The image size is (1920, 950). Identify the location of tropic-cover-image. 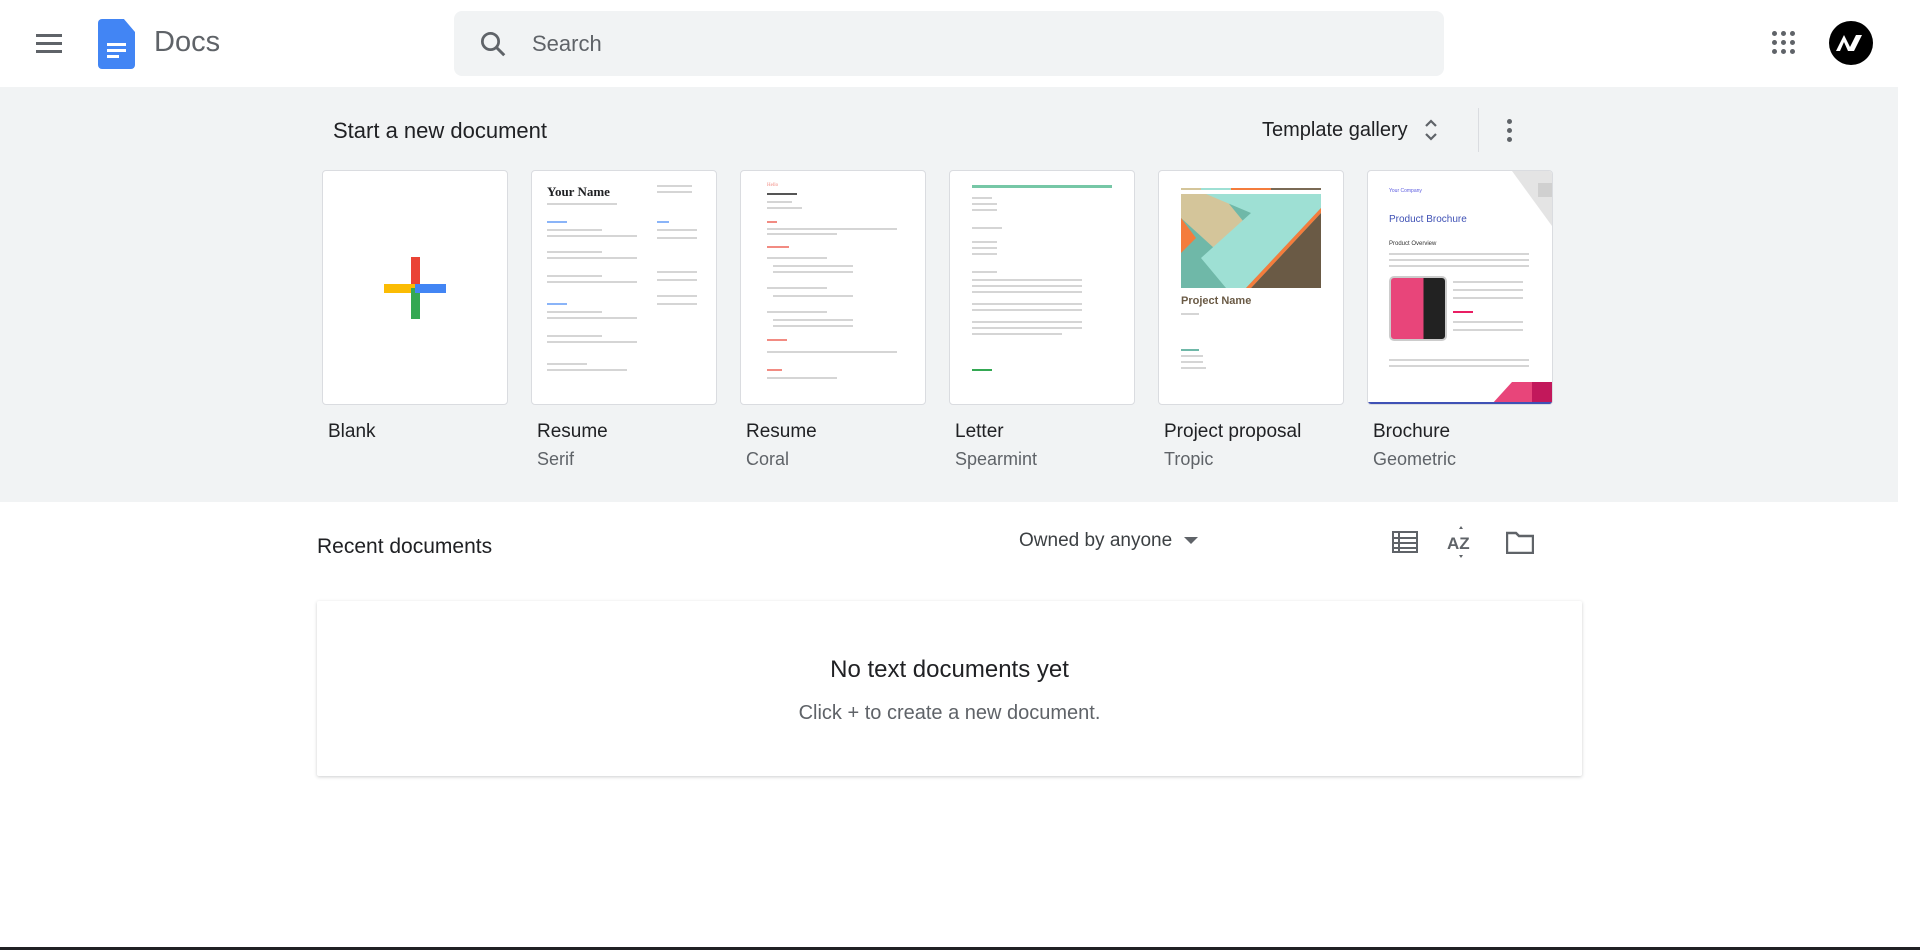
(1251, 238).